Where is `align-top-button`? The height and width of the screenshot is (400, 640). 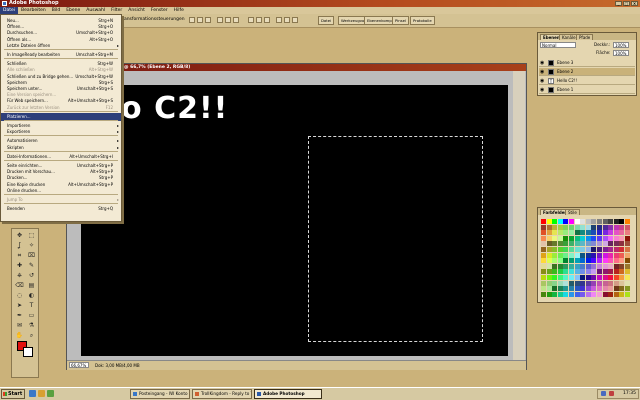
align-top-button is located at coordinates (192, 20).